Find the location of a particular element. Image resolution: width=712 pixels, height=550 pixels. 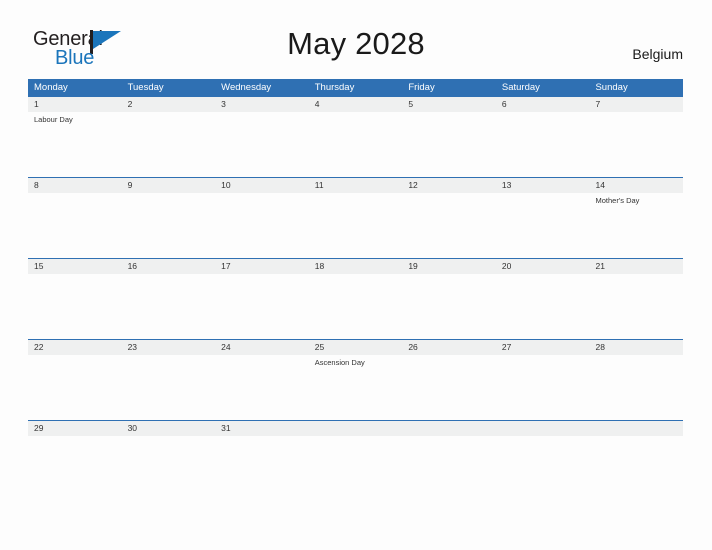

day-number-5: 5 is located at coordinates (449, 104).